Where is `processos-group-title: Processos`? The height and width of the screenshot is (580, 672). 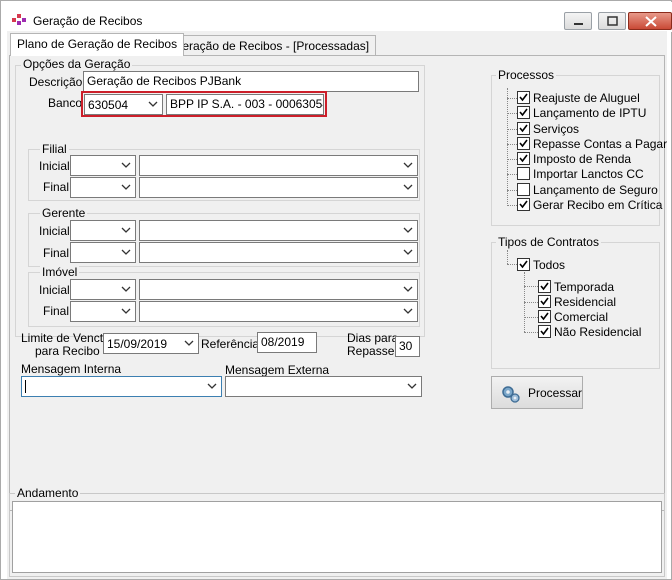 processos-group-title: Processos is located at coordinates (526, 75).